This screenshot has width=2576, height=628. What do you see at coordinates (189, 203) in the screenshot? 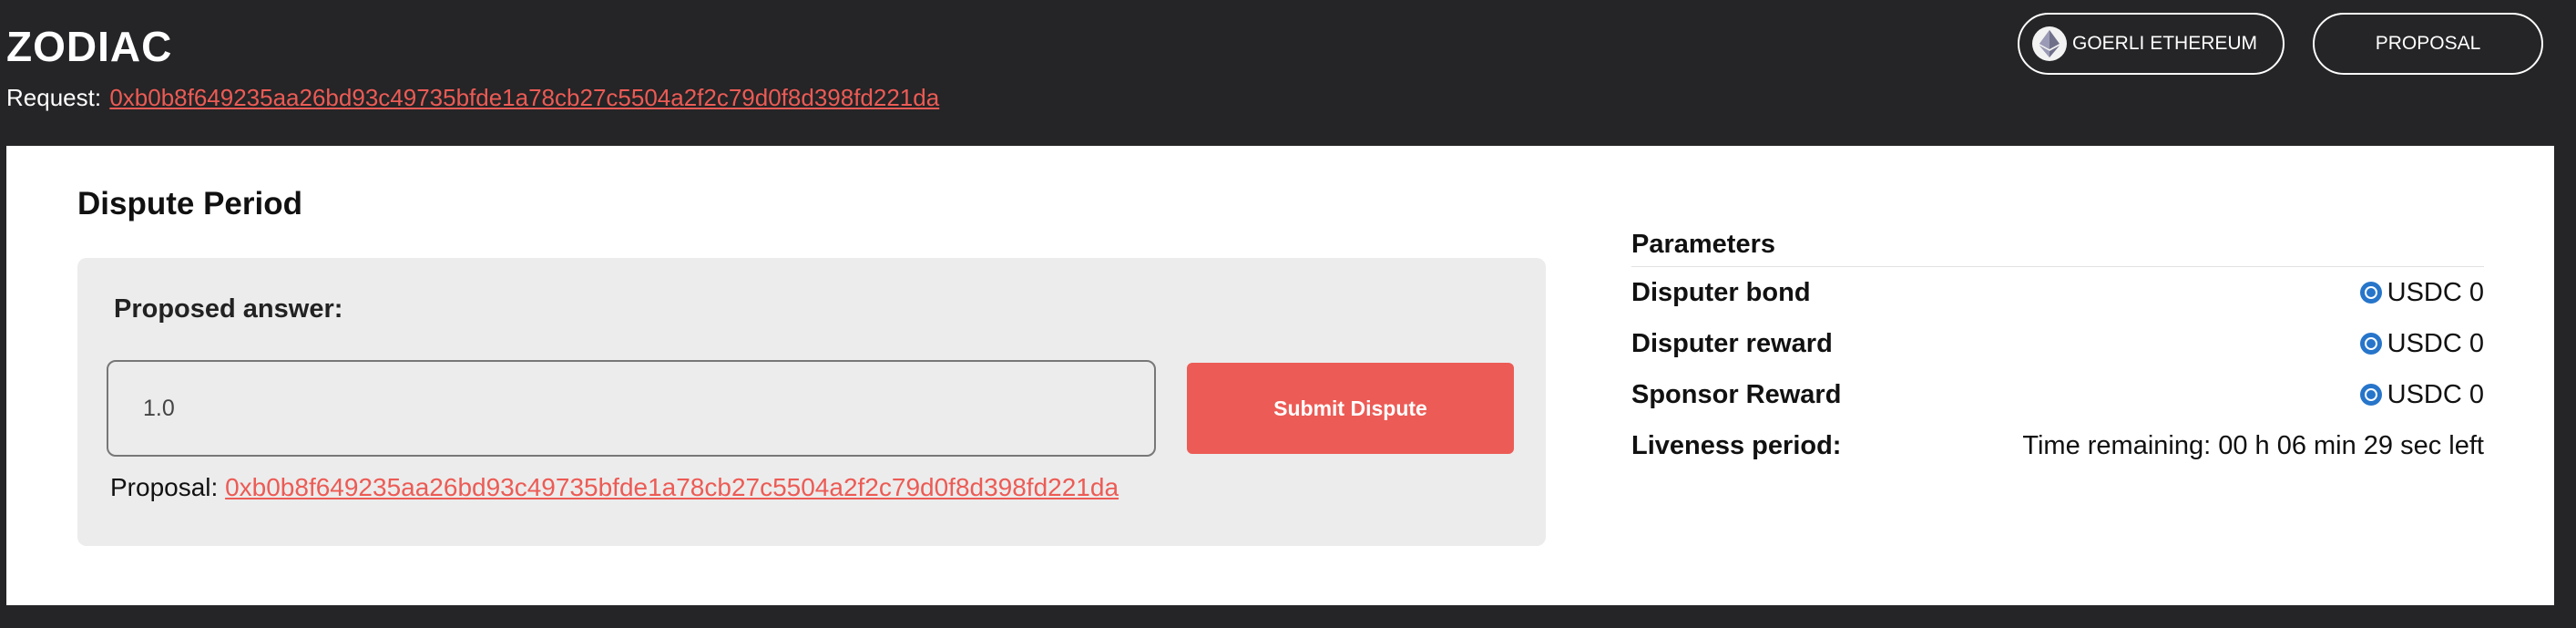
I see `section-title: Dispute Period` at bounding box center [189, 203].